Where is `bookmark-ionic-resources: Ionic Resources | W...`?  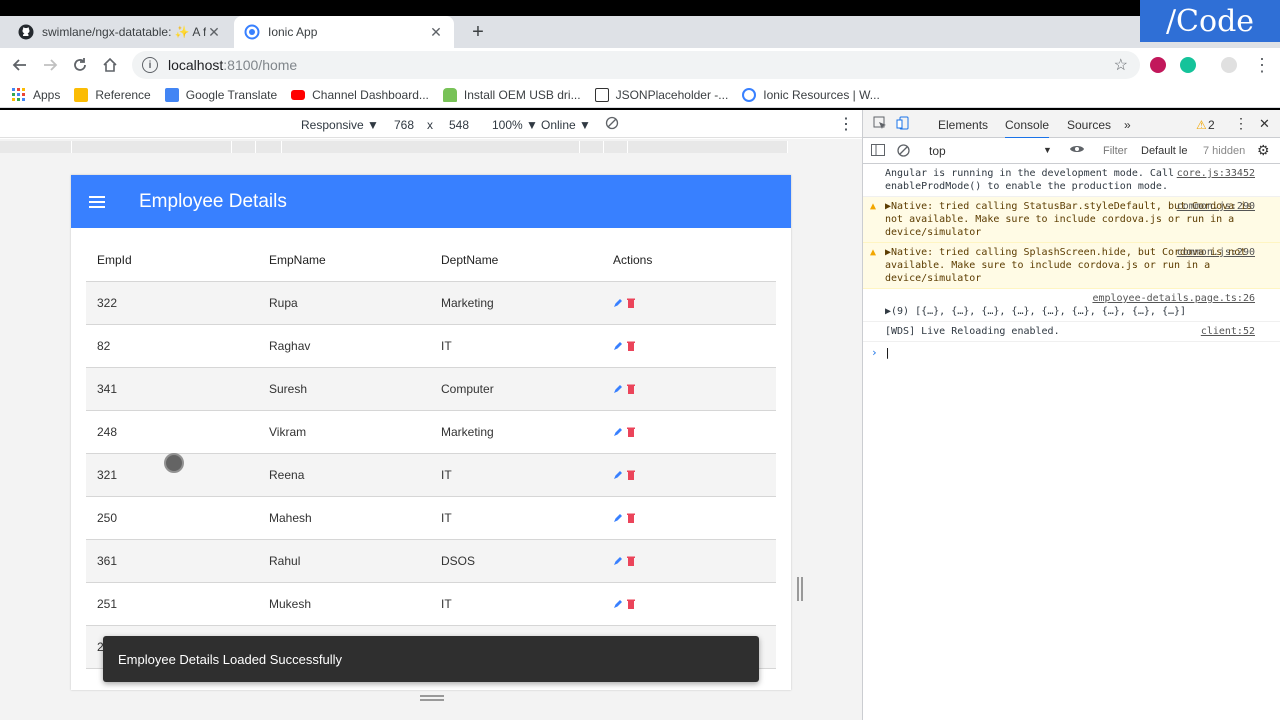 bookmark-ionic-resources: Ionic Resources | W... is located at coordinates (811, 94).